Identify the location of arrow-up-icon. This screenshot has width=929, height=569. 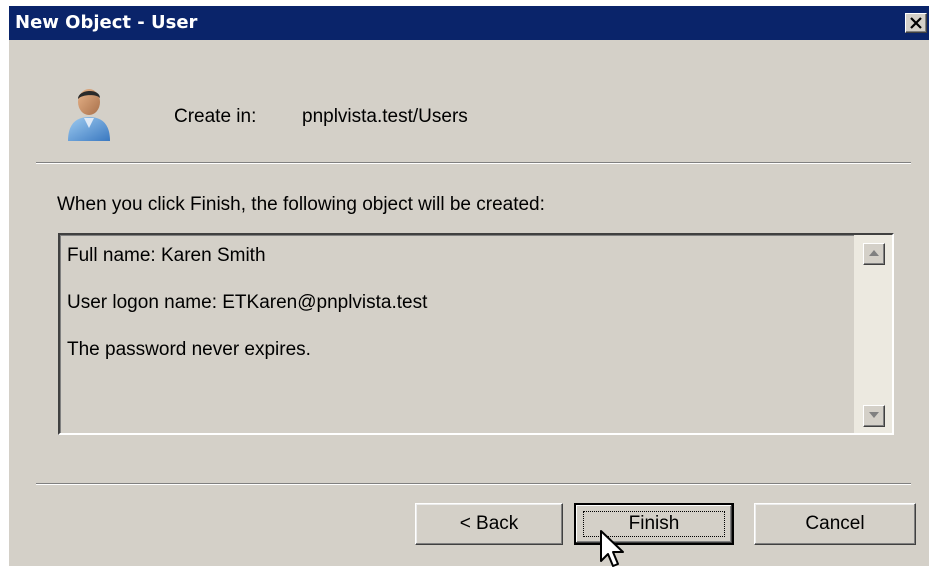
(874, 253).